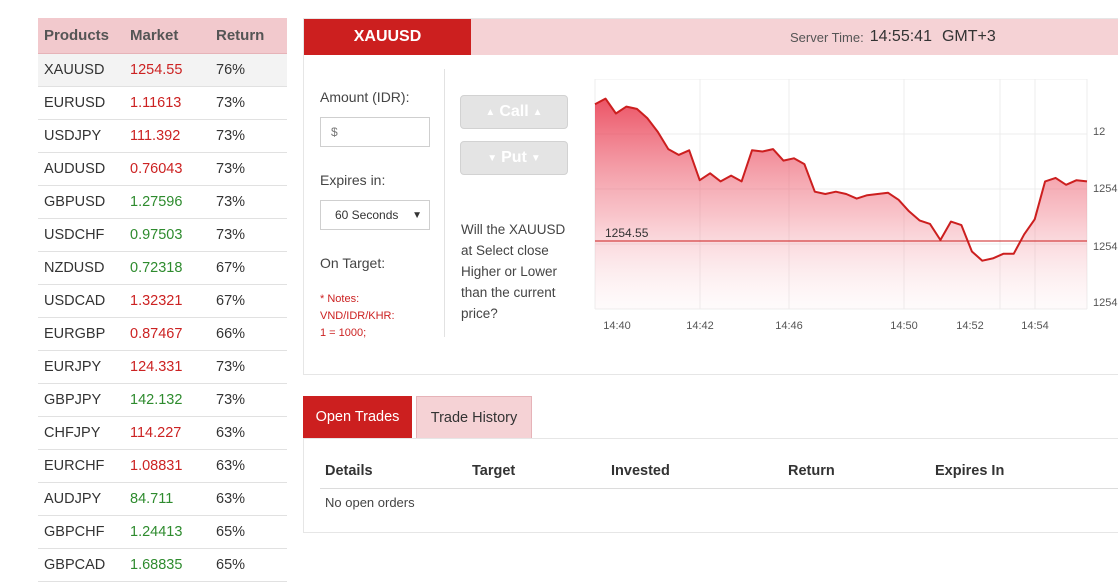 The height and width of the screenshot is (587, 1118). Describe the element at coordinates (162, 532) in the screenshot. I see `product-row: GBPCHF 1.24413 65%` at that location.